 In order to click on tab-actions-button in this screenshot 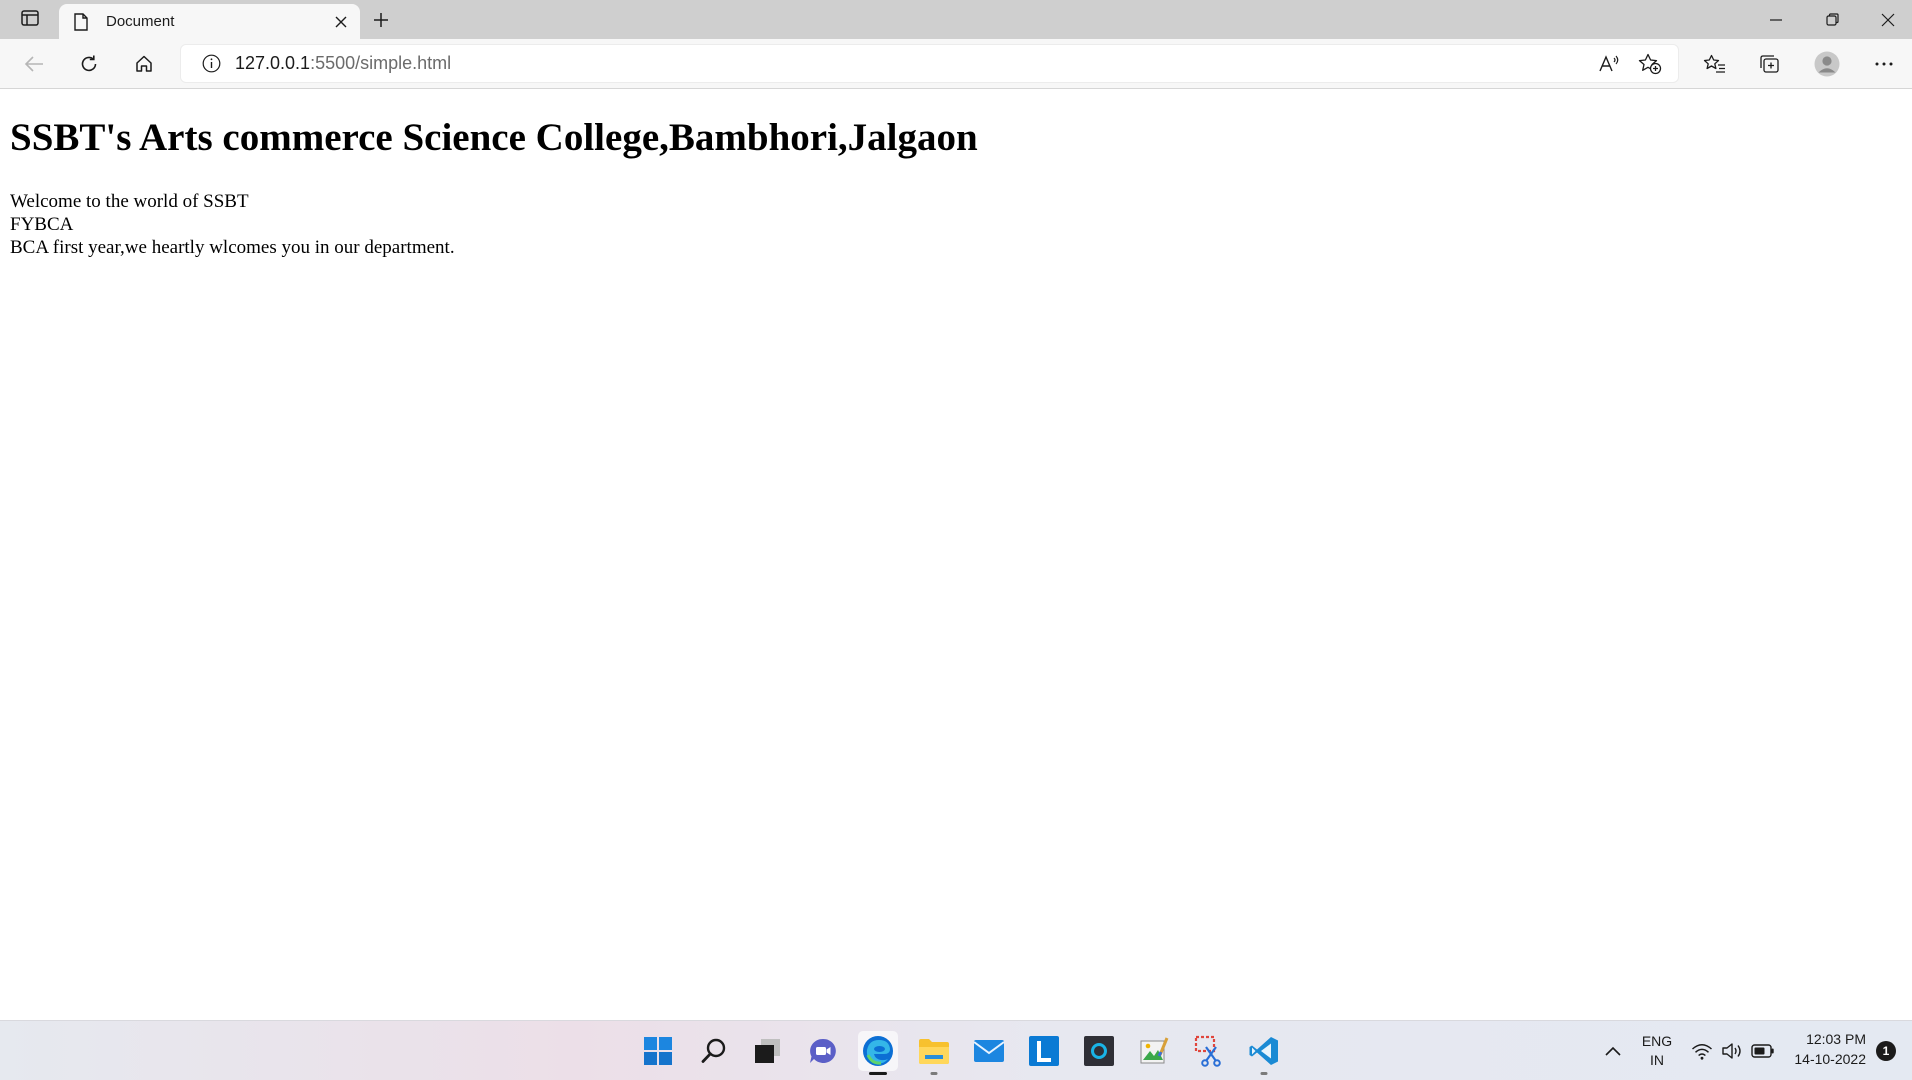, I will do `click(30, 20)`.